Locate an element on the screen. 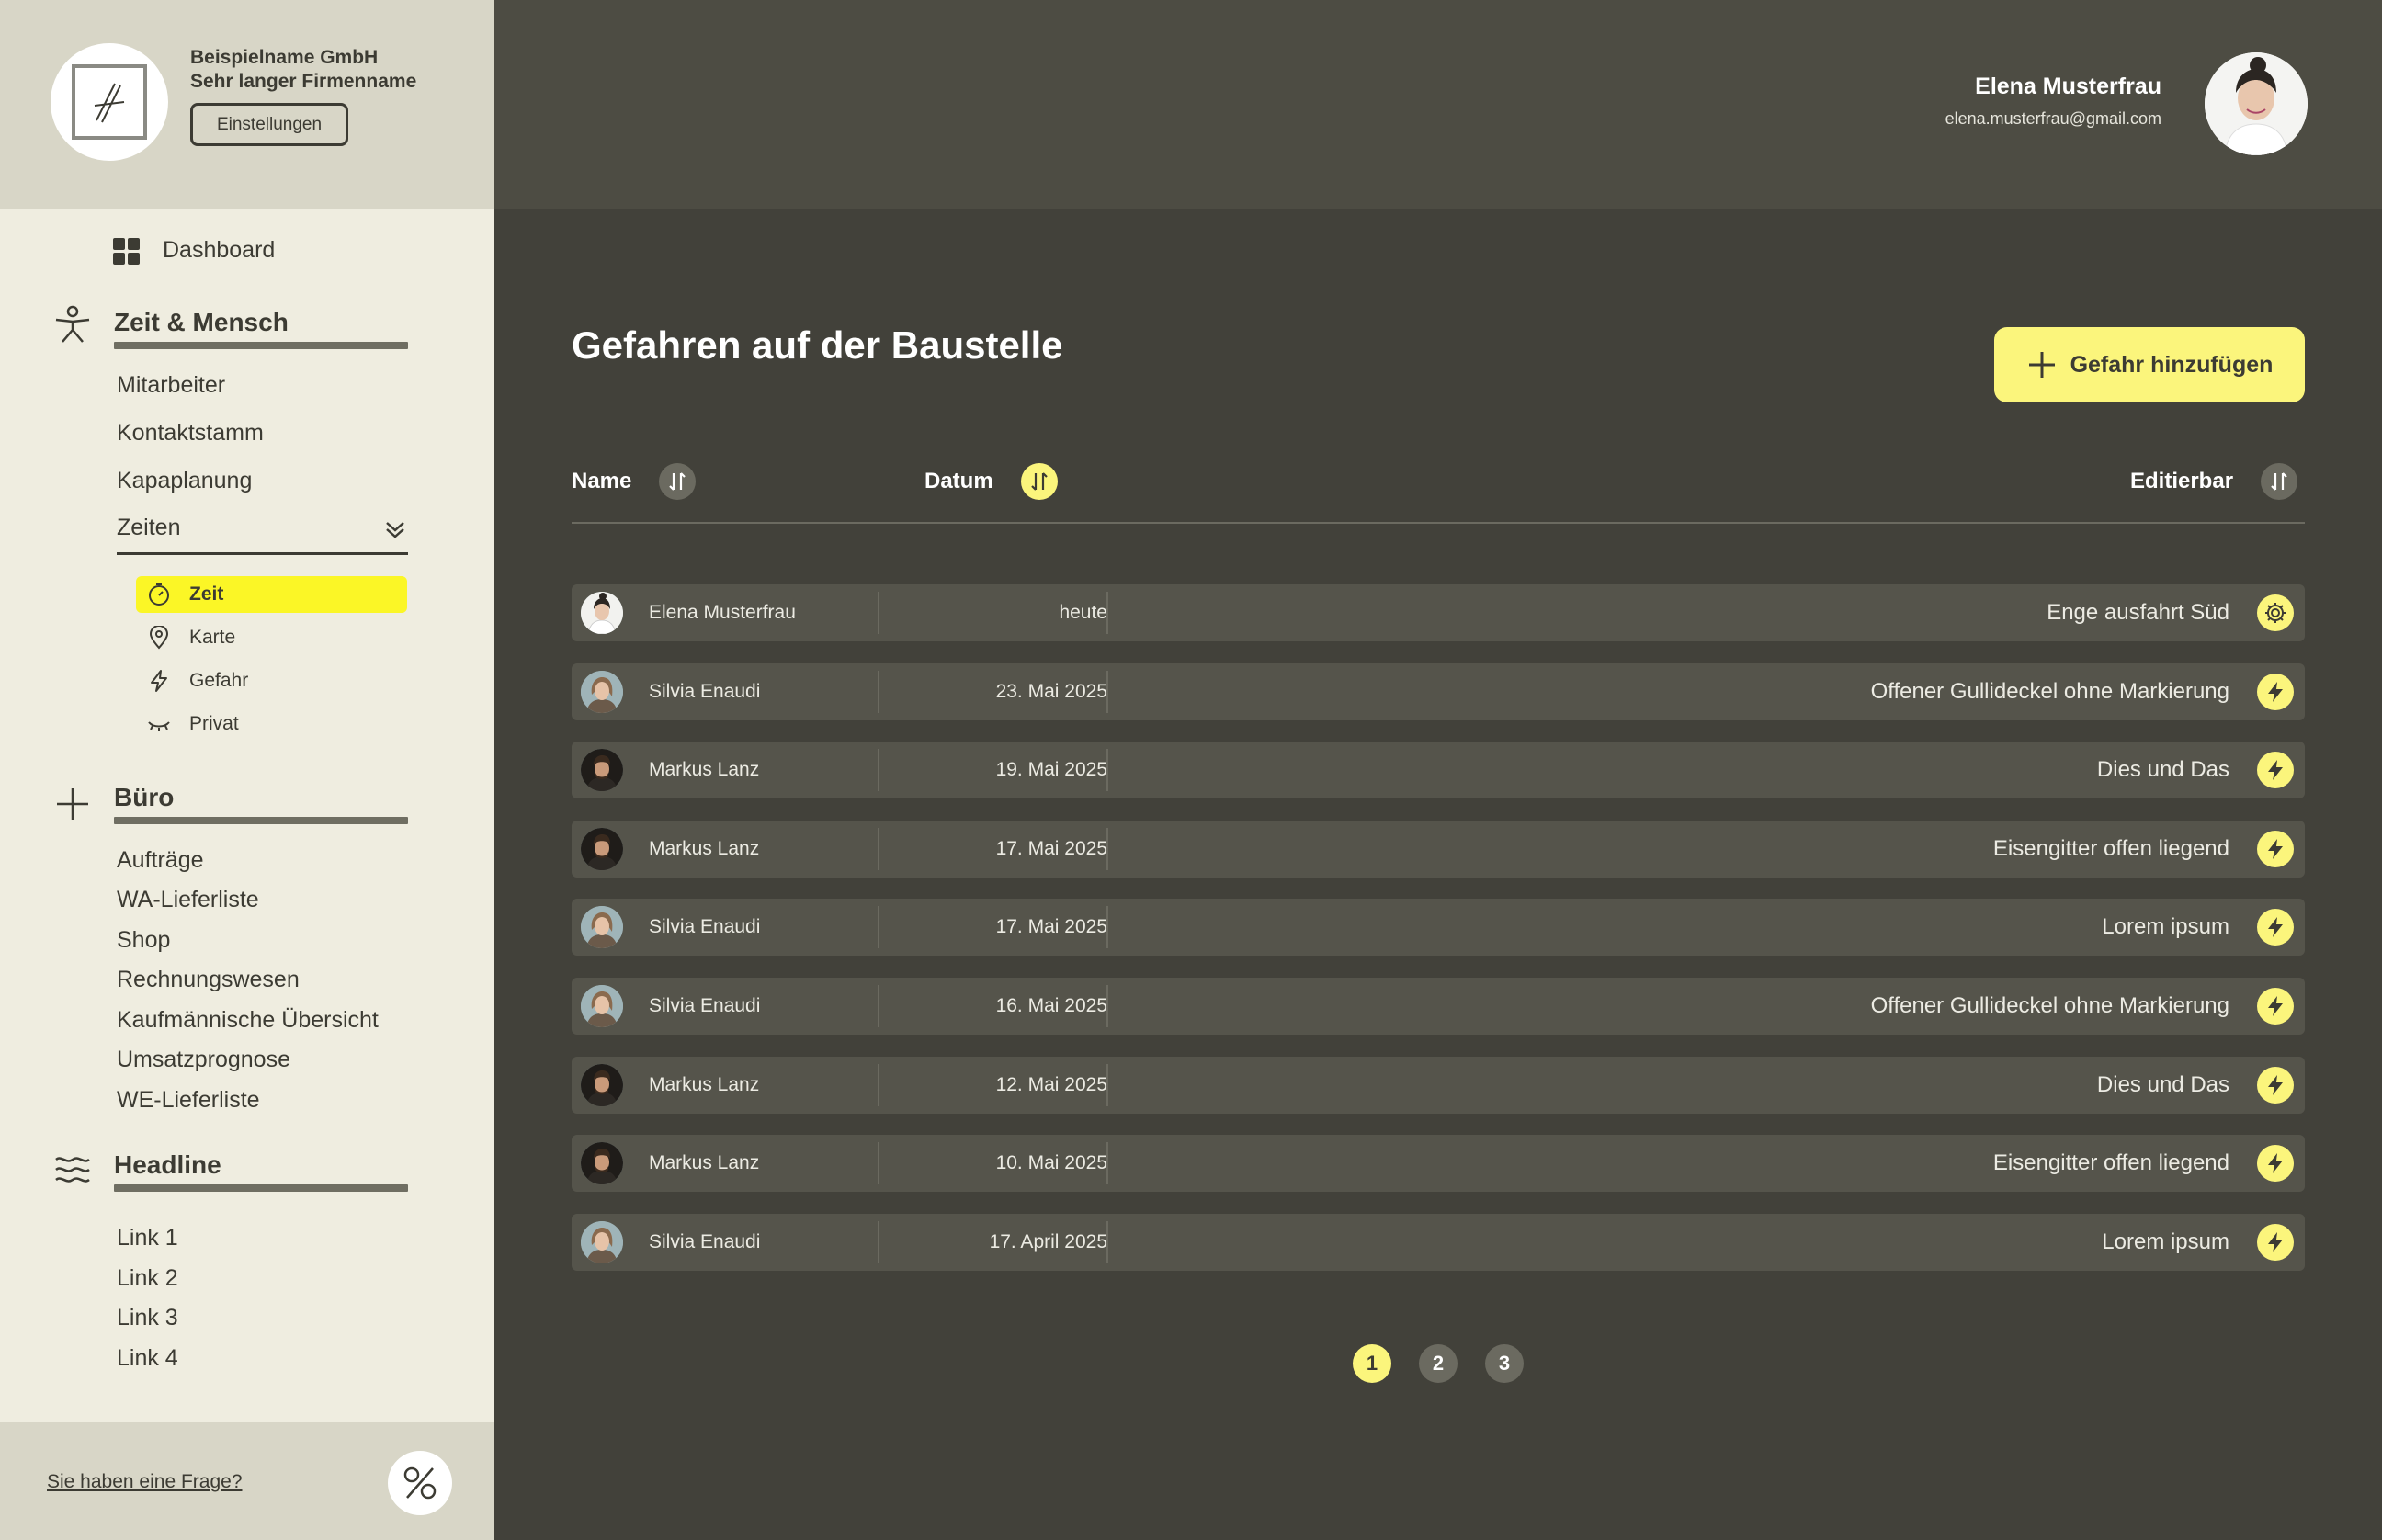  section-title-buero: Büro is located at coordinates (144, 797).